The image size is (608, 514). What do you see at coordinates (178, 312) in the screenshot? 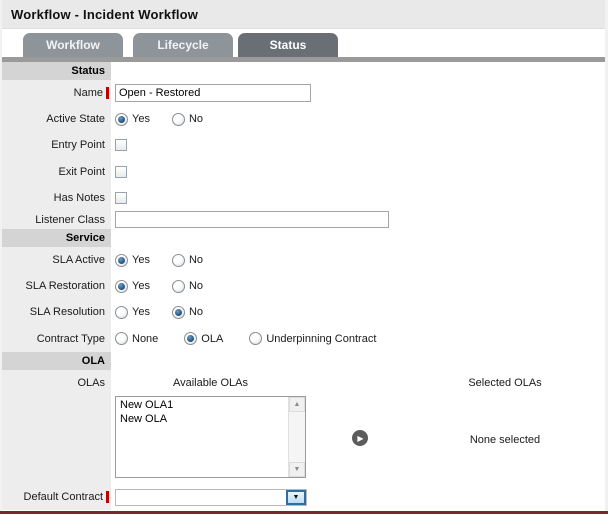
I see `sla-resolution-no-radio` at bounding box center [178, 312].